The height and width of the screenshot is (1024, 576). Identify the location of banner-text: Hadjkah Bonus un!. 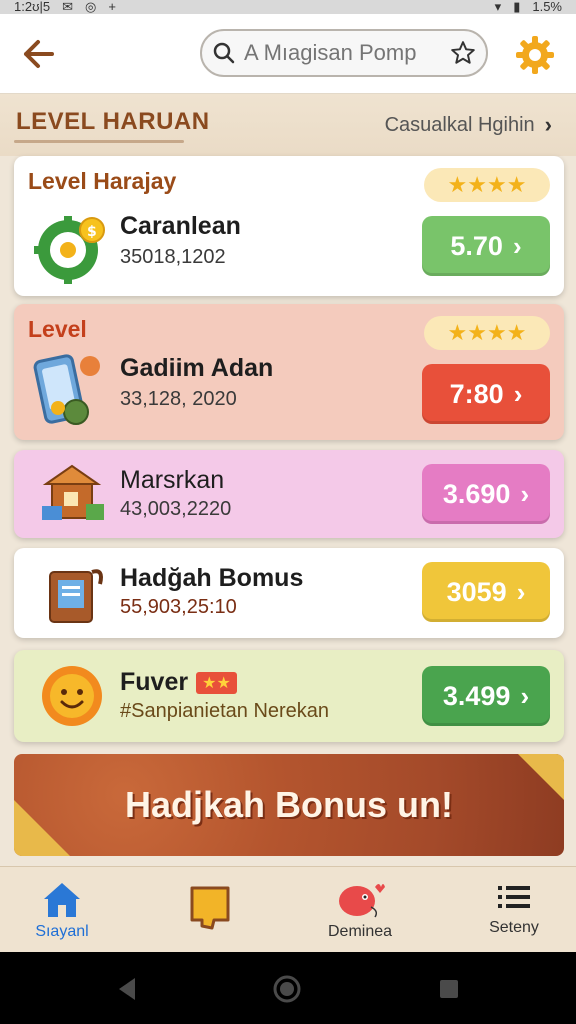
(288, 804).